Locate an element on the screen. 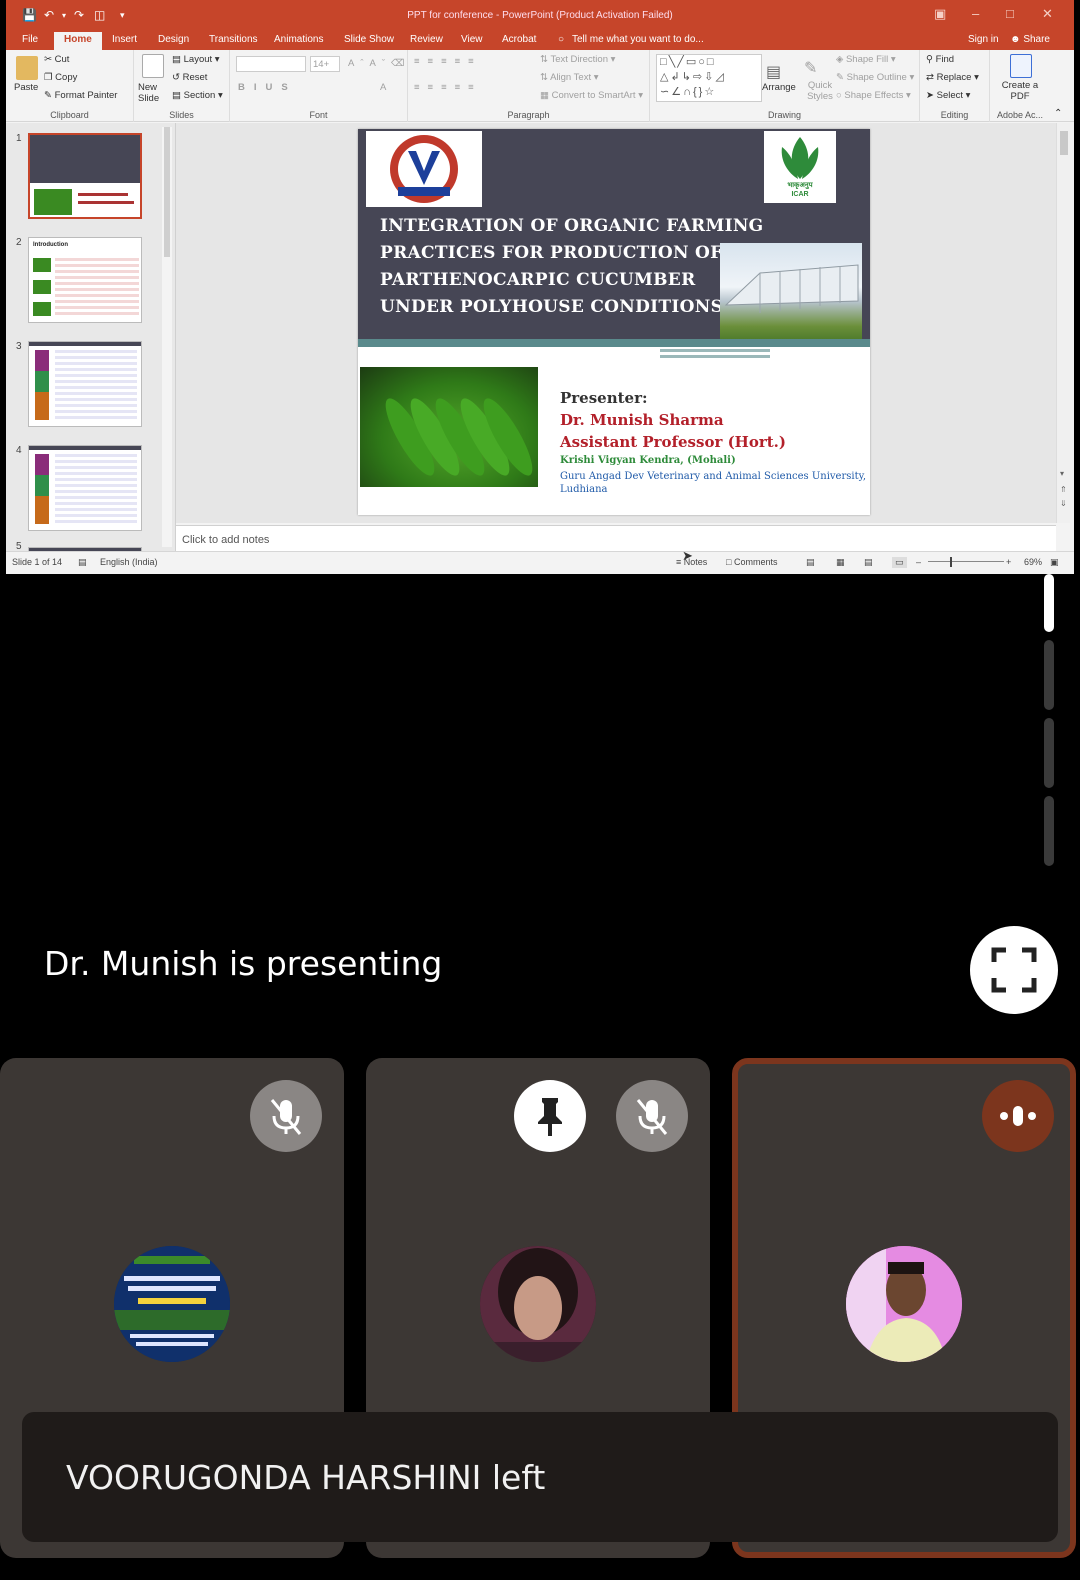  pin-button is located at coordinates (550, 1116).